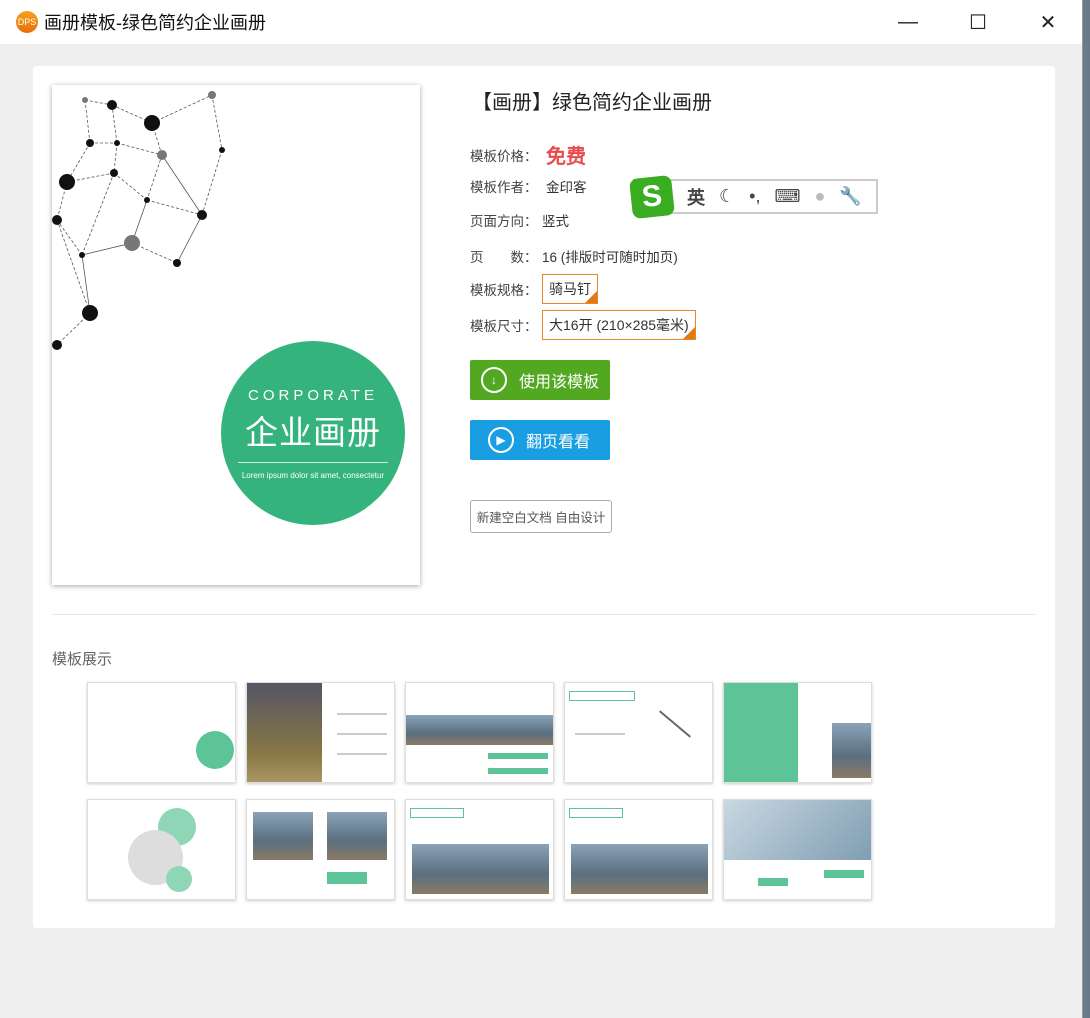 The image size is (1090, 1018). I want to click on gallery-title: 模板展示, so click(82, 659).